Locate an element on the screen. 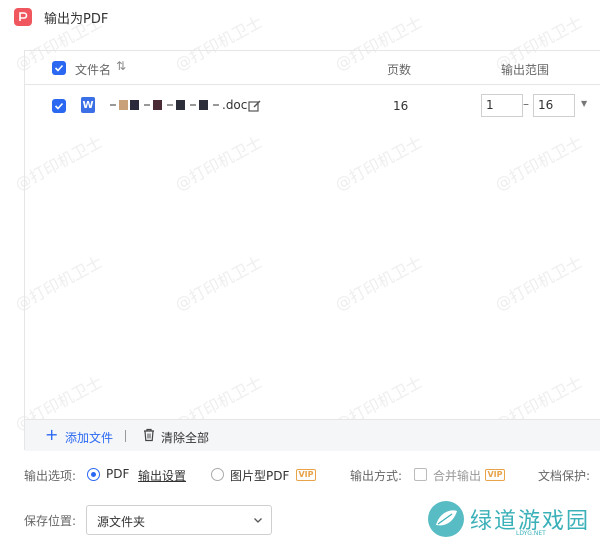 The image size is (600, 545). image-pdf-label: 图片型PDF is located at coordinates (259, 475).